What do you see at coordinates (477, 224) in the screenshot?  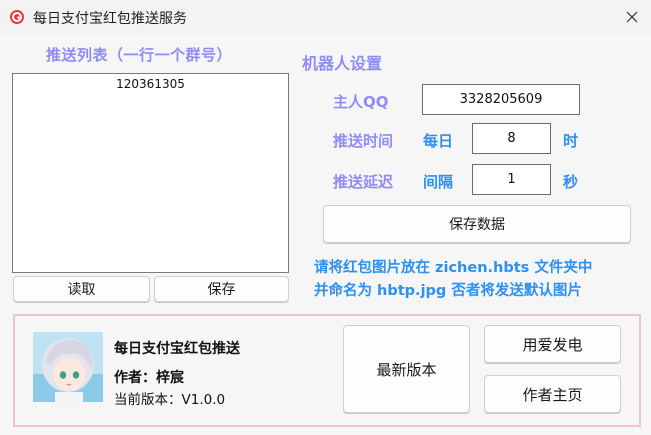 I see `save-data-button: 保存数据` at bounding box center [477, 224].